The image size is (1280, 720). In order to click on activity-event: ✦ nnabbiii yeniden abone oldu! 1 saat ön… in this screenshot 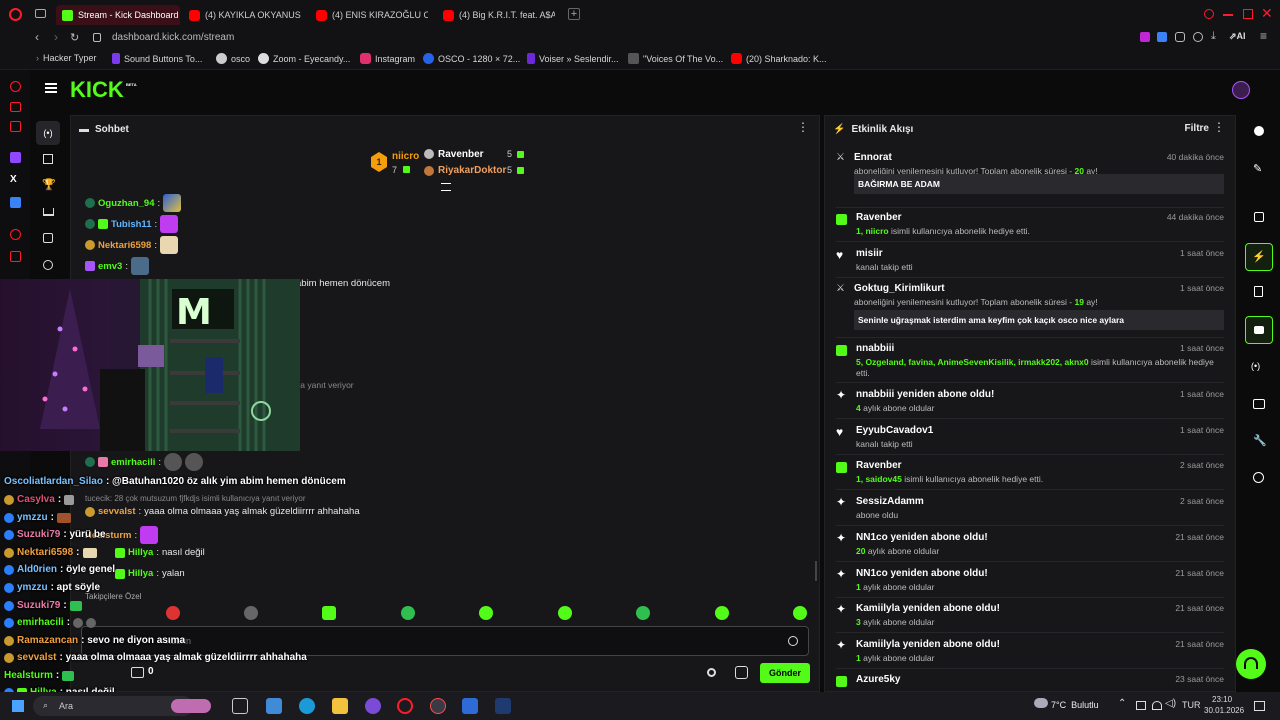, I will do `click(1030, 404)`.